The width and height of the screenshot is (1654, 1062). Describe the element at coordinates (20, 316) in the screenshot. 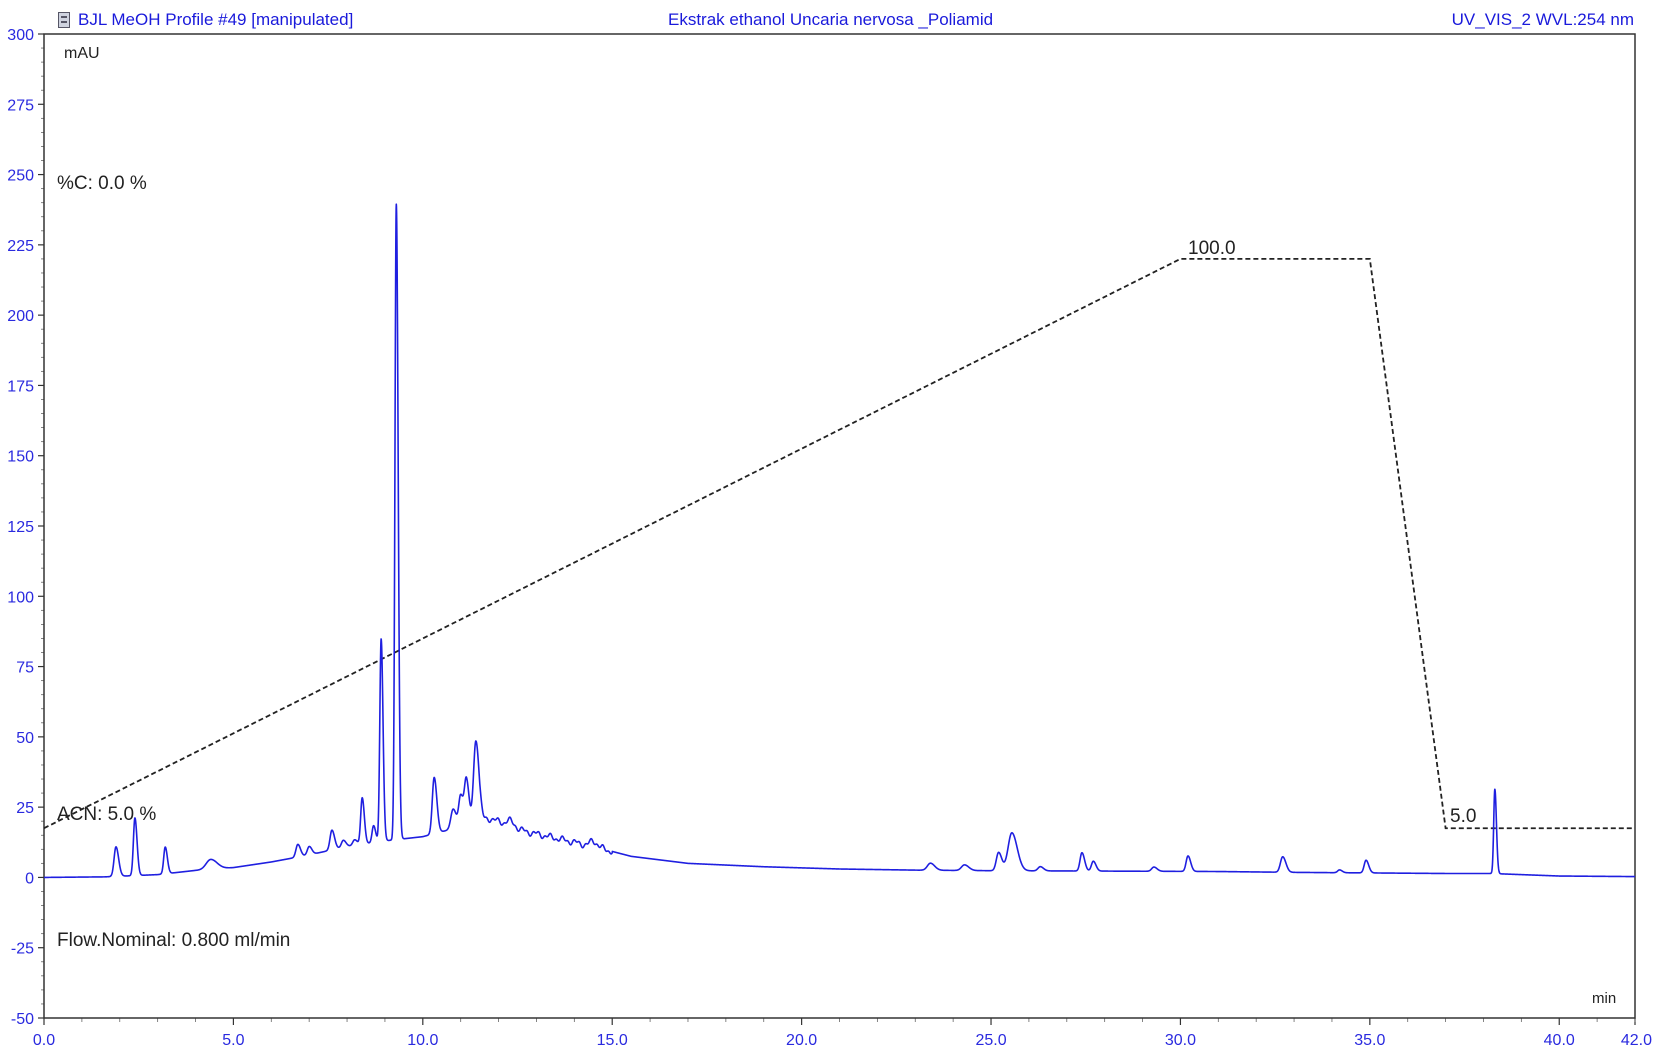

I see `y-tick-label: 200` at that location.